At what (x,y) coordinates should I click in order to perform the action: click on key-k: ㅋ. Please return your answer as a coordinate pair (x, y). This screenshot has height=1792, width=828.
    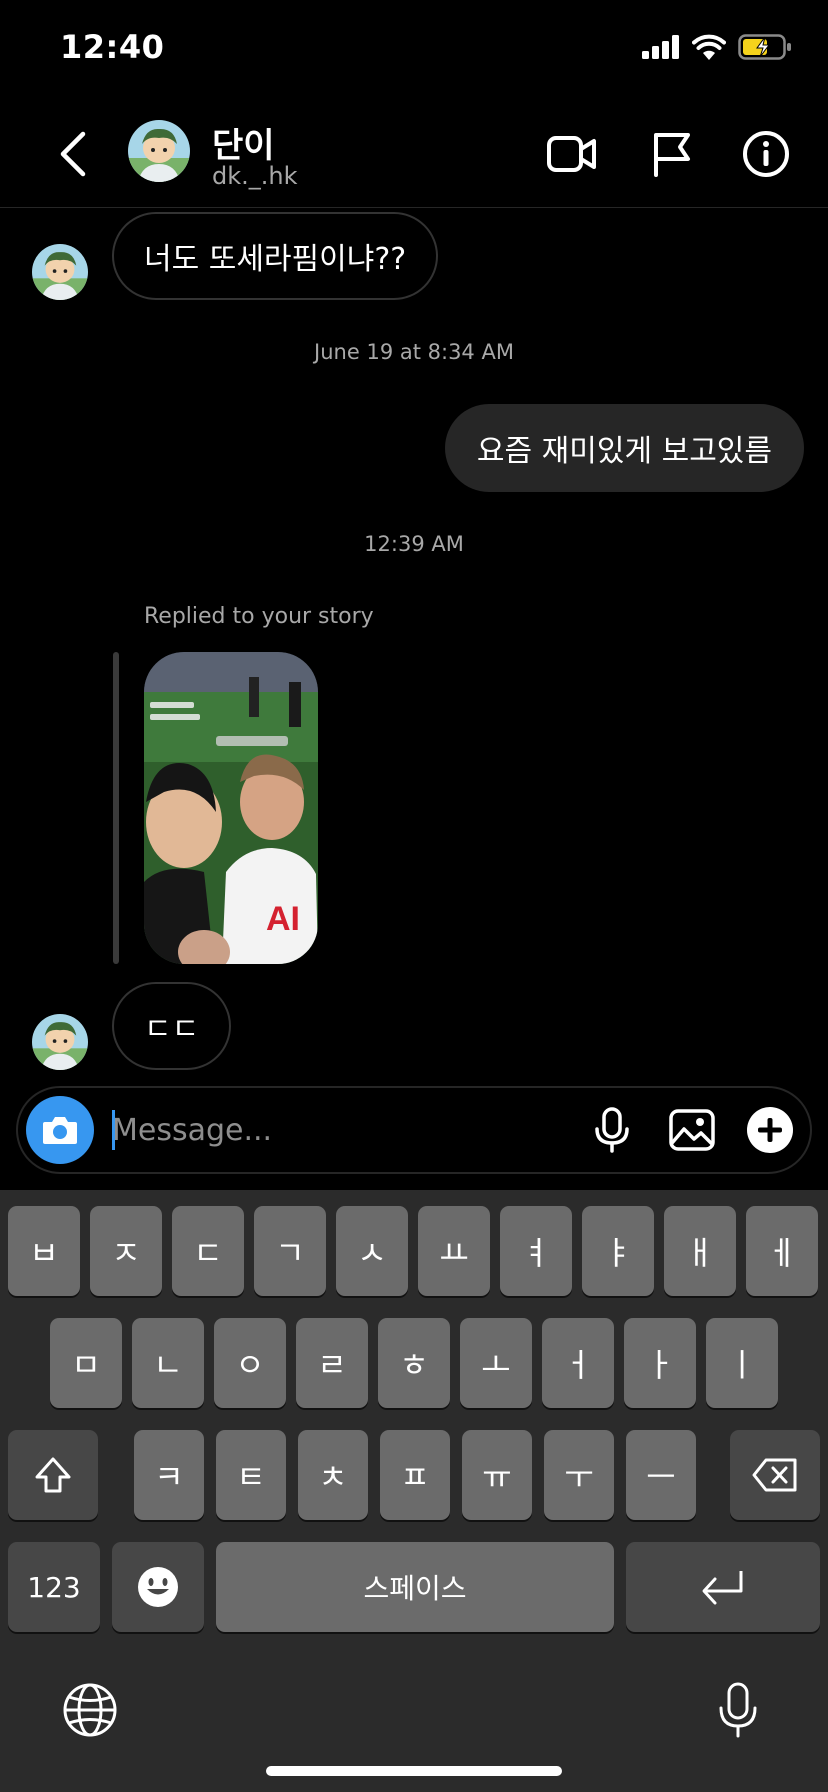
    Looking at the image, I should click on (169, 1475).